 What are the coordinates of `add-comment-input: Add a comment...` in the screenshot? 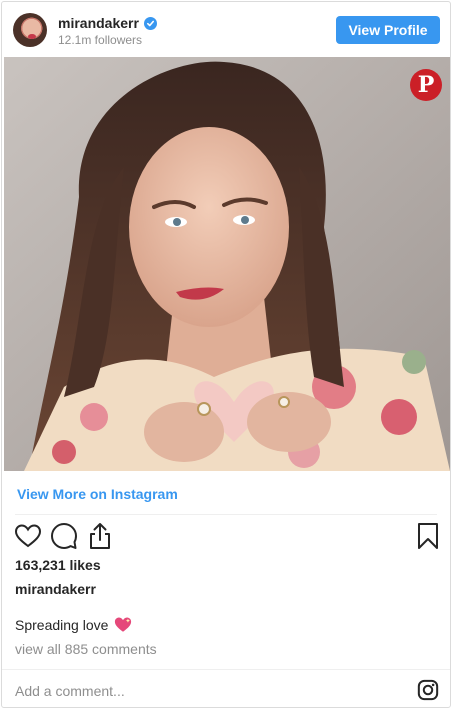 It's located at (70, 691).